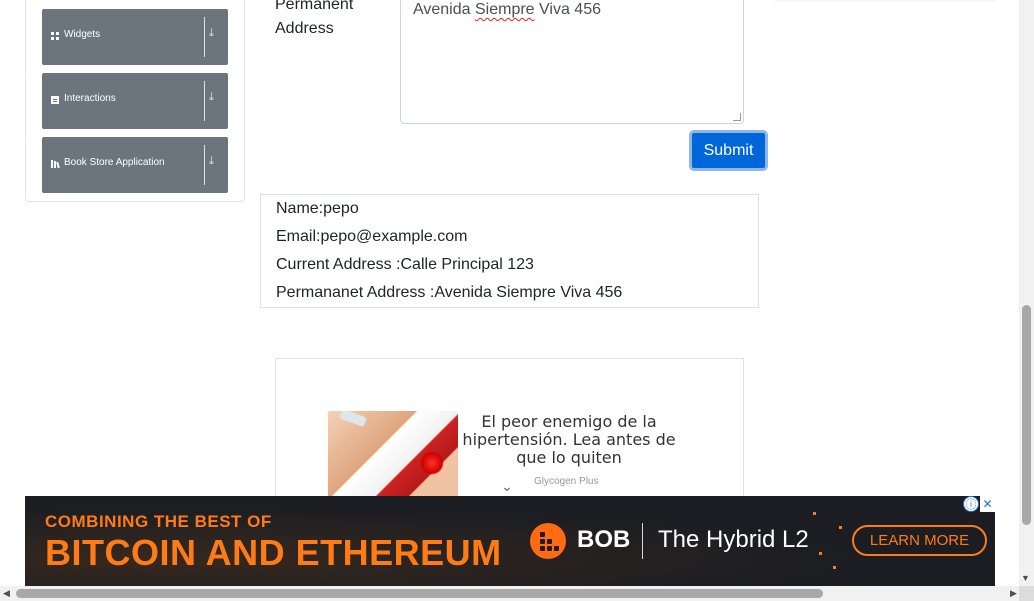 The width and height of the screenshot is (1034, 601). What do you see at coordinates (548, 541) in the screenshot?
I see `bob-logo-icon` at bounding box center [548, 541].